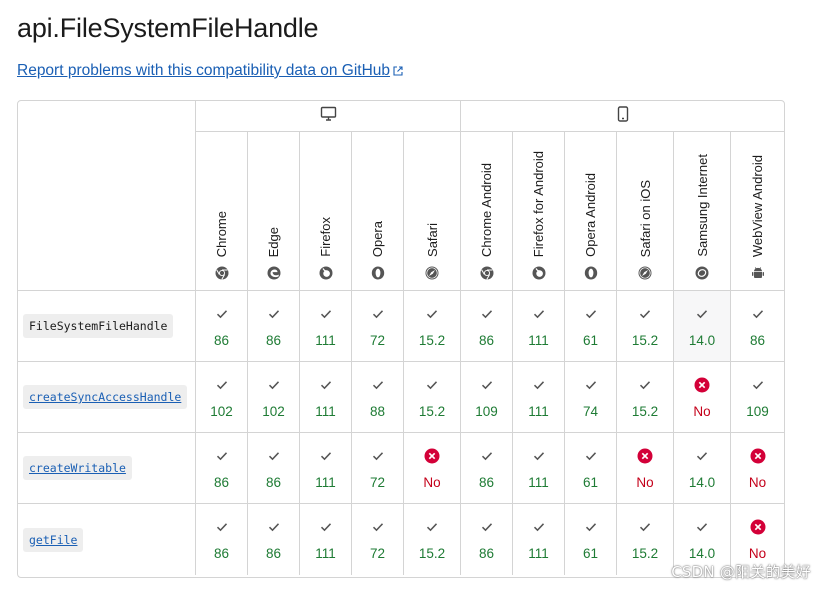 This screenshot has width=825, height=589. What do you see at coordinates (538, 203) in the screenshot?
I see `browser-name: Firefox for Android` at bounding box center [538, 203].